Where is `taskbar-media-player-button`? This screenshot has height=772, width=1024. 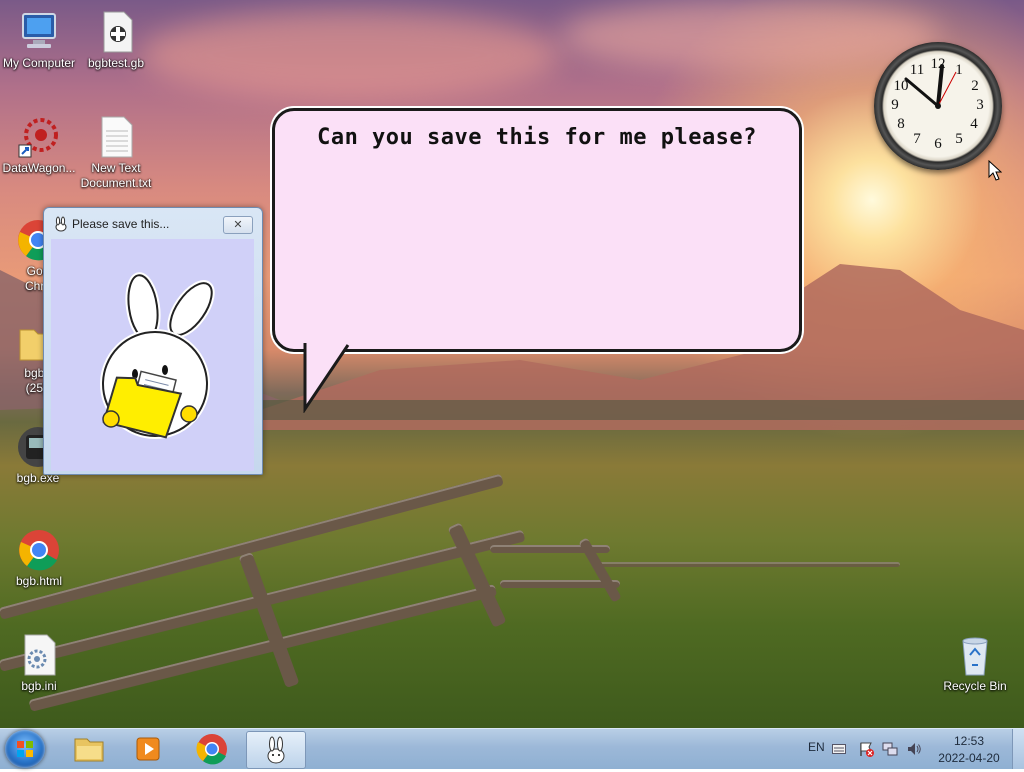 taskbar-media-player-button is located at coordinates (149, 749).